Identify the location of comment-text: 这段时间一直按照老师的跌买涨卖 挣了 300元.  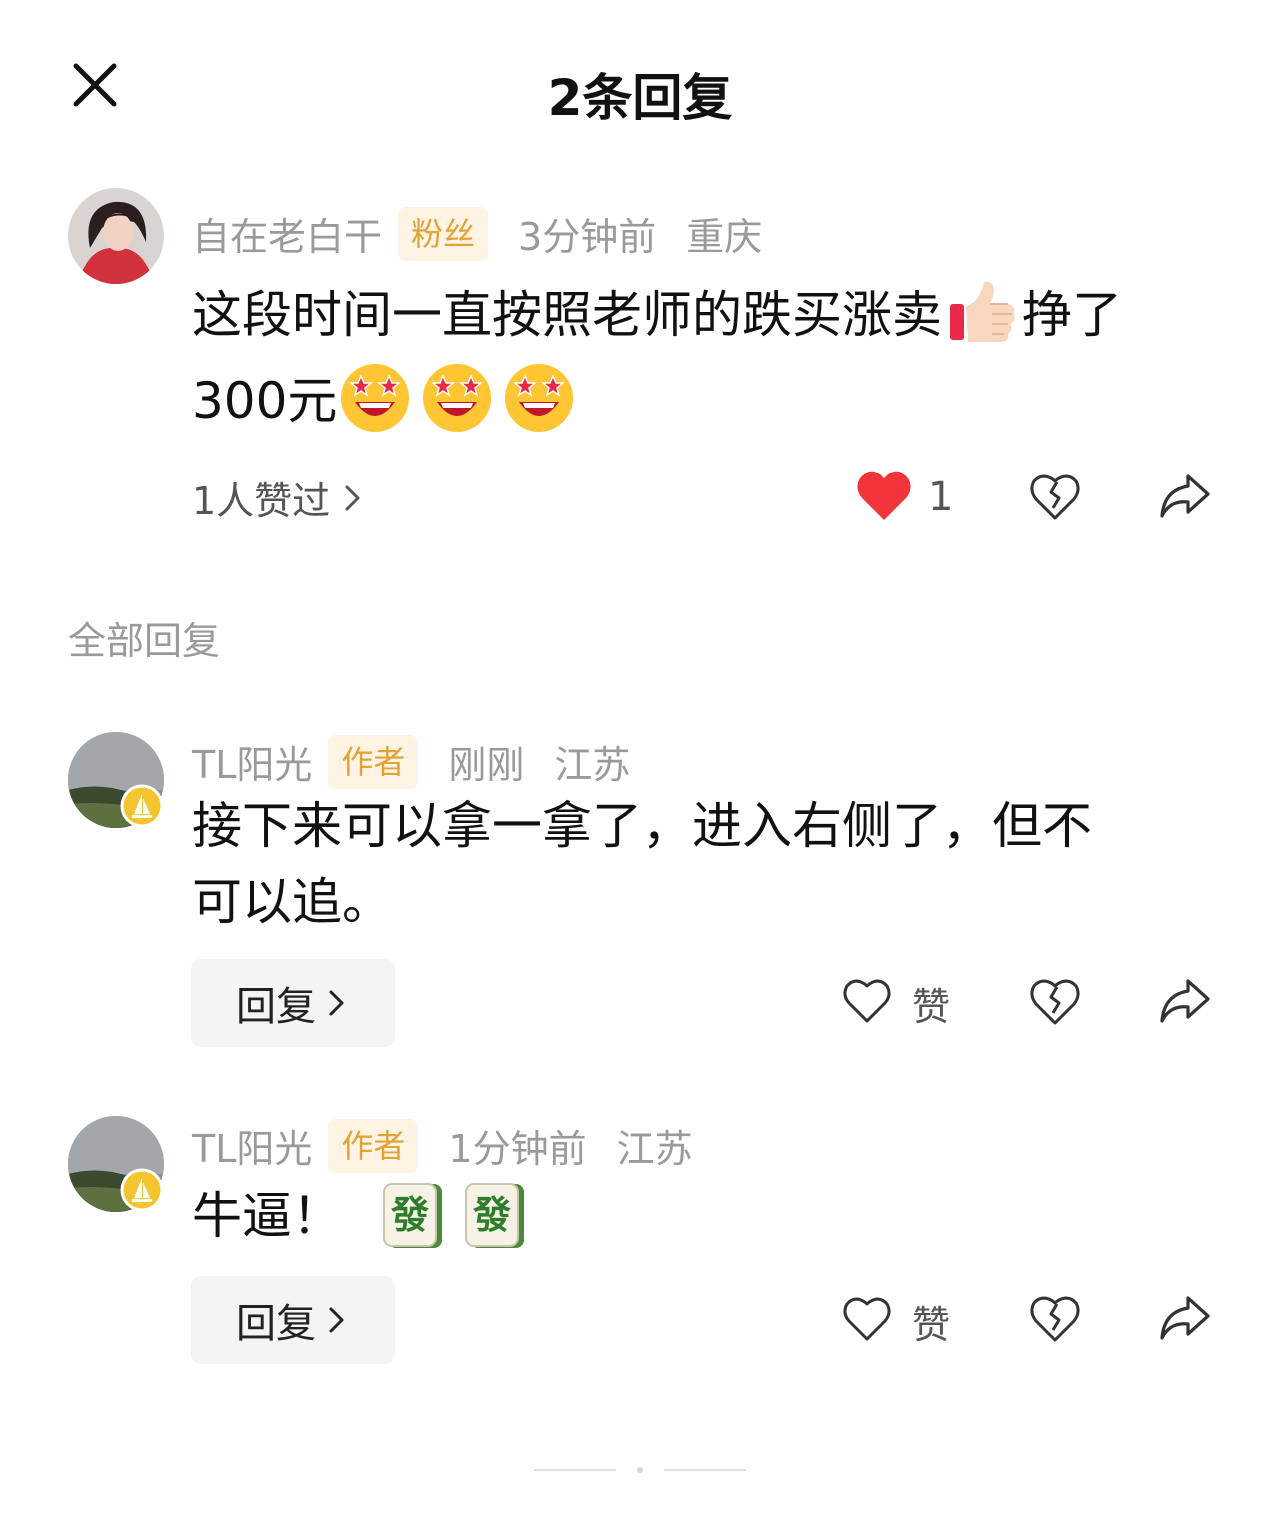
(657, 358).